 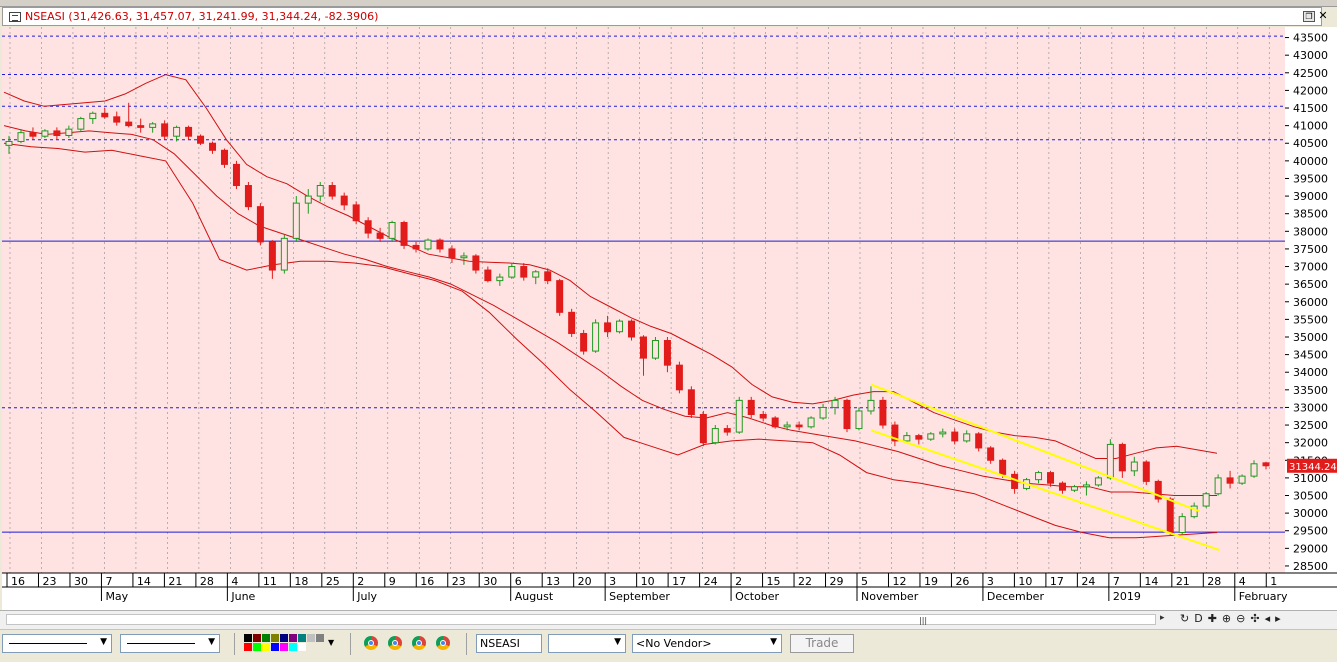 What do you see at coordinates (822, 643) in the screenshot?
I see `trade-button: Trade` at bounding box center [822, 643].